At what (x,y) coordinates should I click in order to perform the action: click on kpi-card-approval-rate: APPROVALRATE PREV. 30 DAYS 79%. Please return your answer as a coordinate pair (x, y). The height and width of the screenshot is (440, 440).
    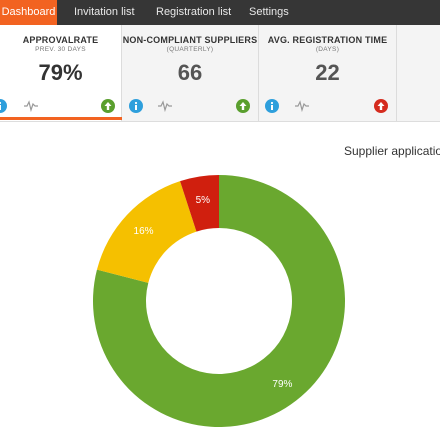
    Looking at the image, I should click on (61, 73).